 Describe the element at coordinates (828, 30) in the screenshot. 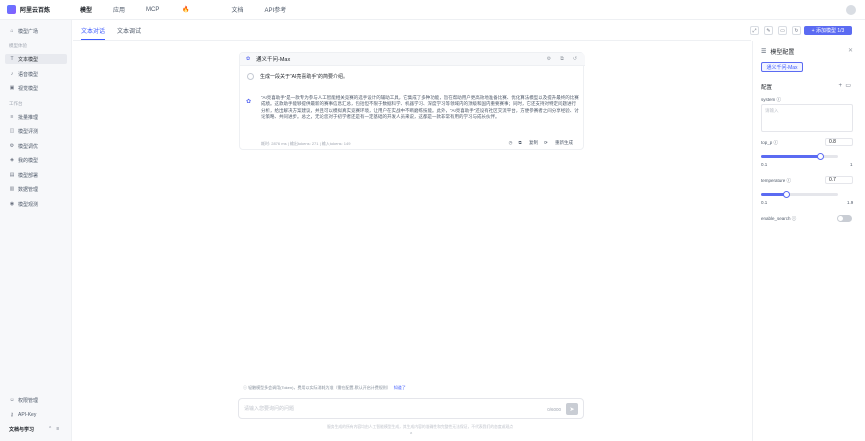

I see `add-model-button: + 添加模型 1/3` at that location.